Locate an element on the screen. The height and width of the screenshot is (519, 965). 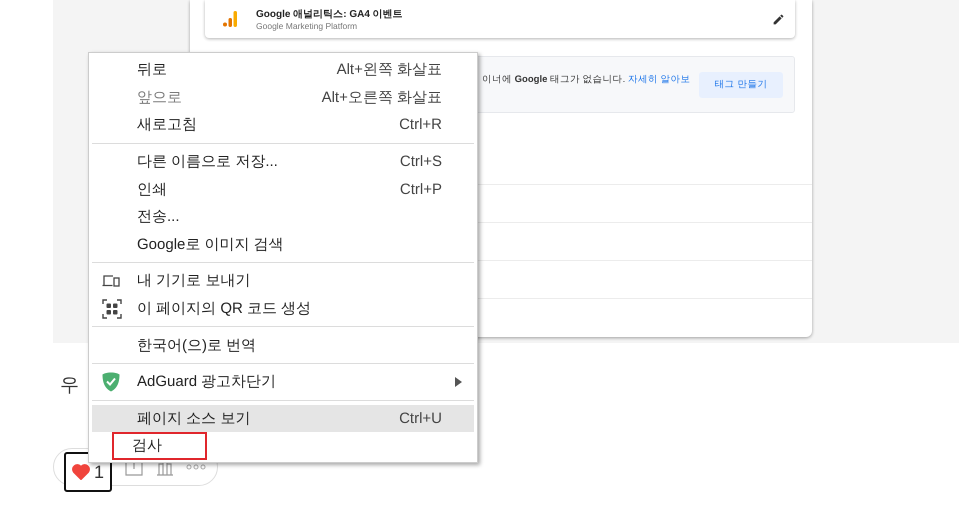
shield-icon is located at coordinates (111, 382).